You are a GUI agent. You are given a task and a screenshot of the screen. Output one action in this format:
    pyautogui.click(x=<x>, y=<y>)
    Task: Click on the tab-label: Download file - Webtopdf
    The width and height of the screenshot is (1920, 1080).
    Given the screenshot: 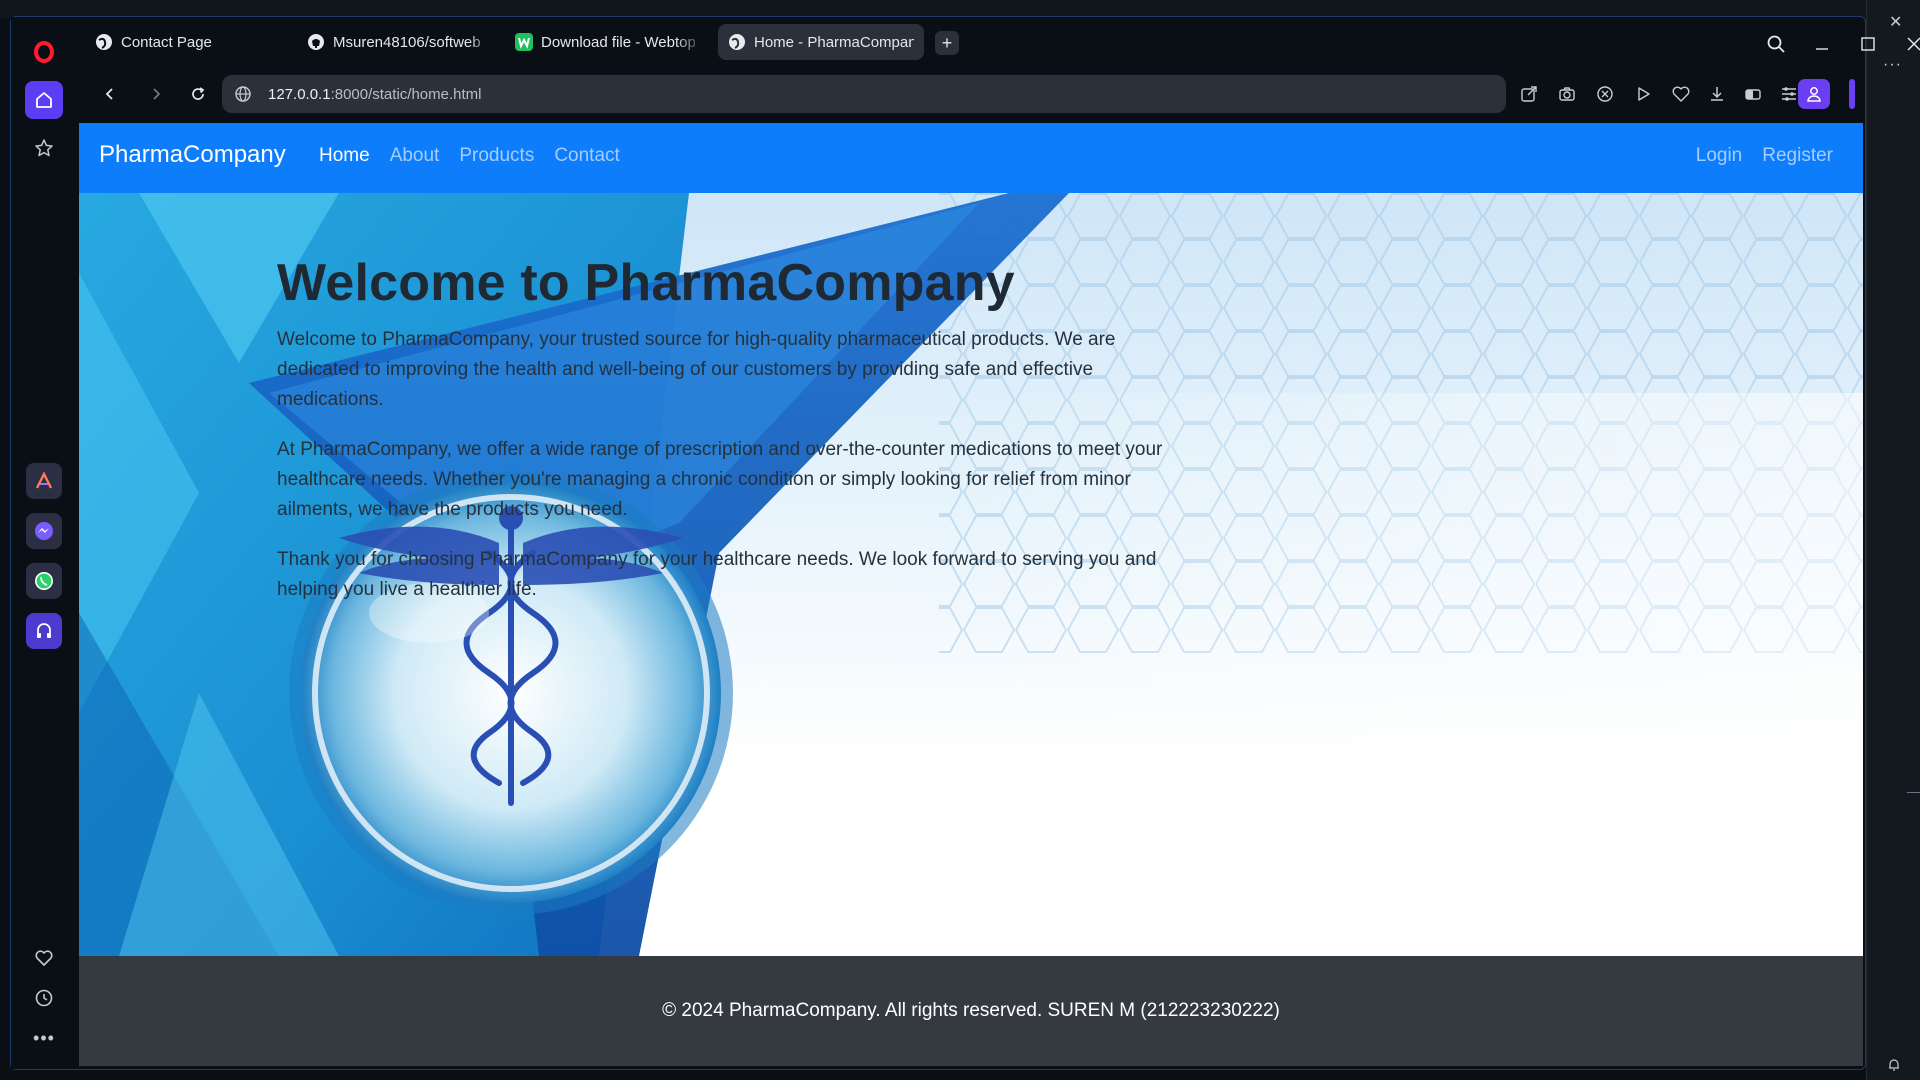 What is the action you would take?
    pyautogui.click(x=618, y=42)
    